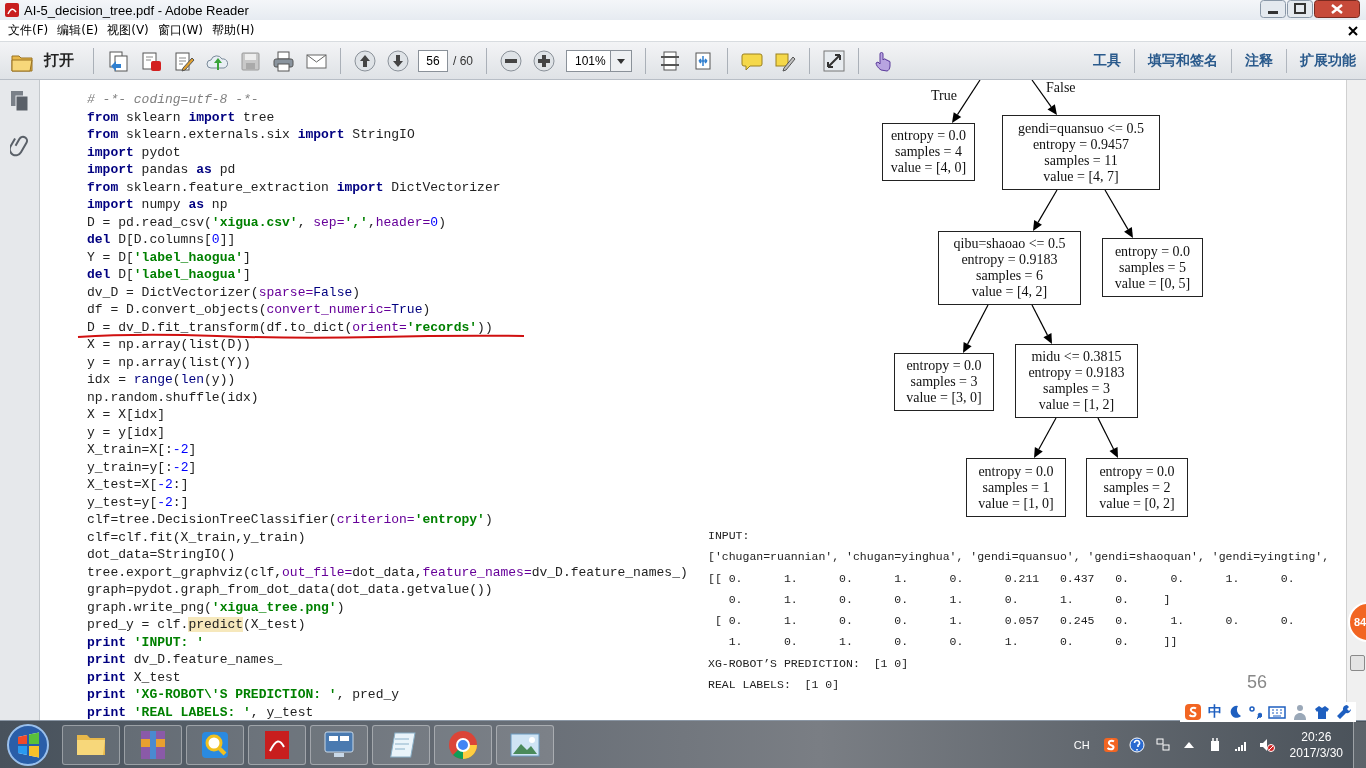  What do you see at coordinates (1257, 682) in the screenshot?
I see `page-number: 56` at bounding box center [1257, 682].